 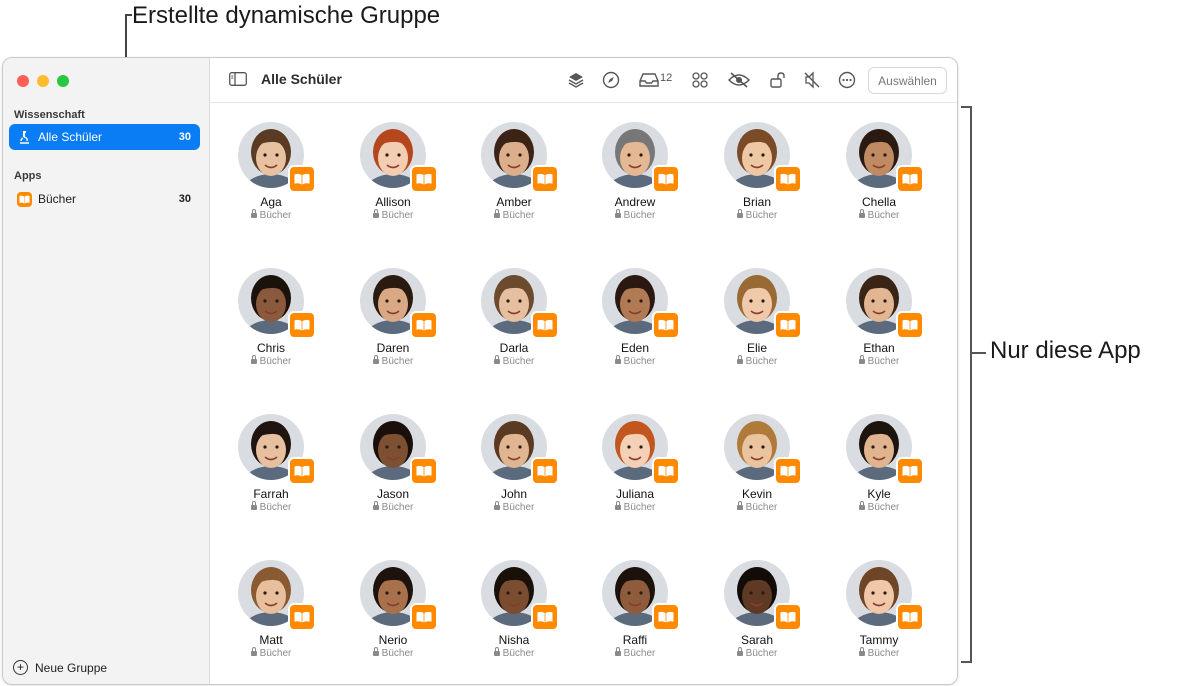 I want to click on select-button: Auswählen, so click(x=907, y=80).